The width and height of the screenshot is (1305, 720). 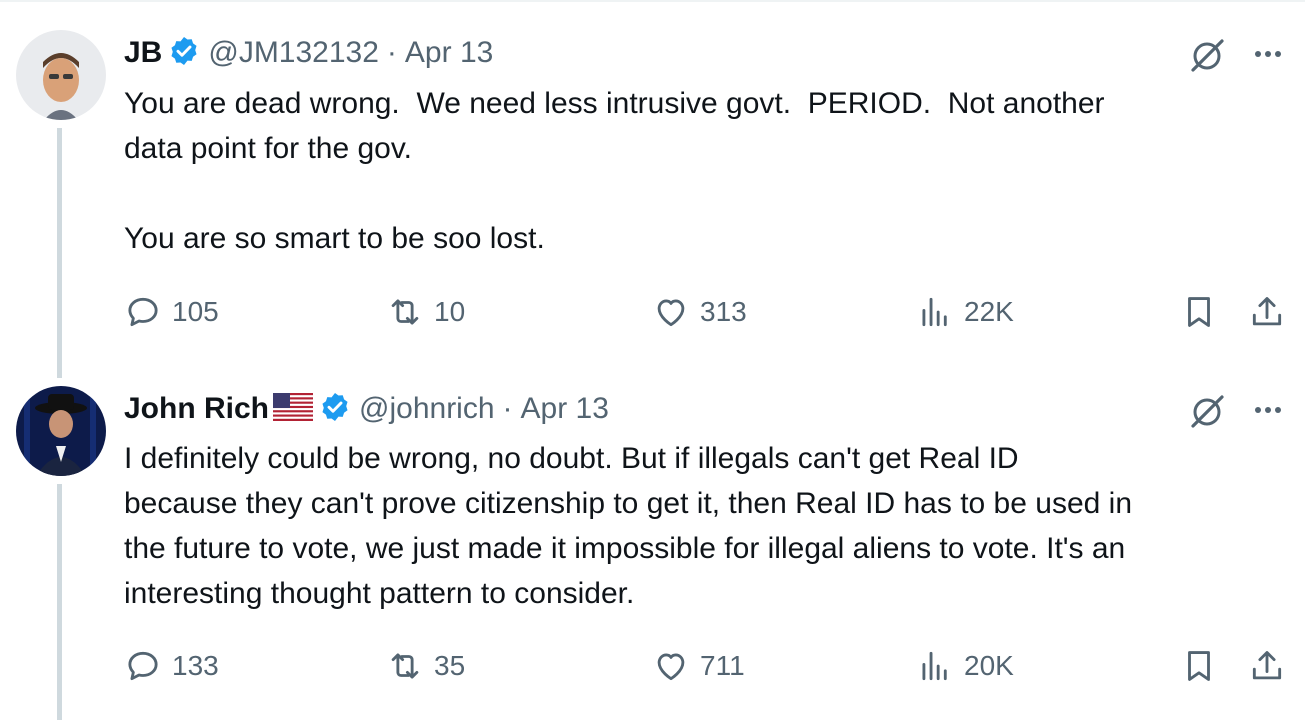 What do you see at coordinates (698, 666) in the screenshot?
I see `like-button: 711` at bounding box center [698, 666].